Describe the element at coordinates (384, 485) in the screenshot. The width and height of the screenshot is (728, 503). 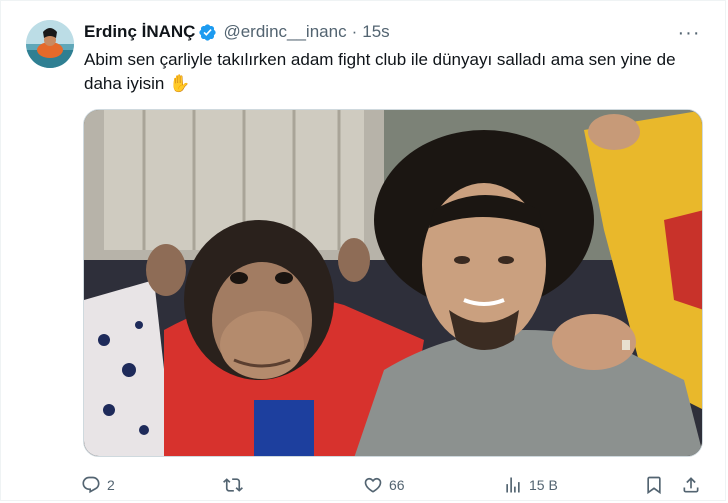
I see `like-button: 66` at that location.